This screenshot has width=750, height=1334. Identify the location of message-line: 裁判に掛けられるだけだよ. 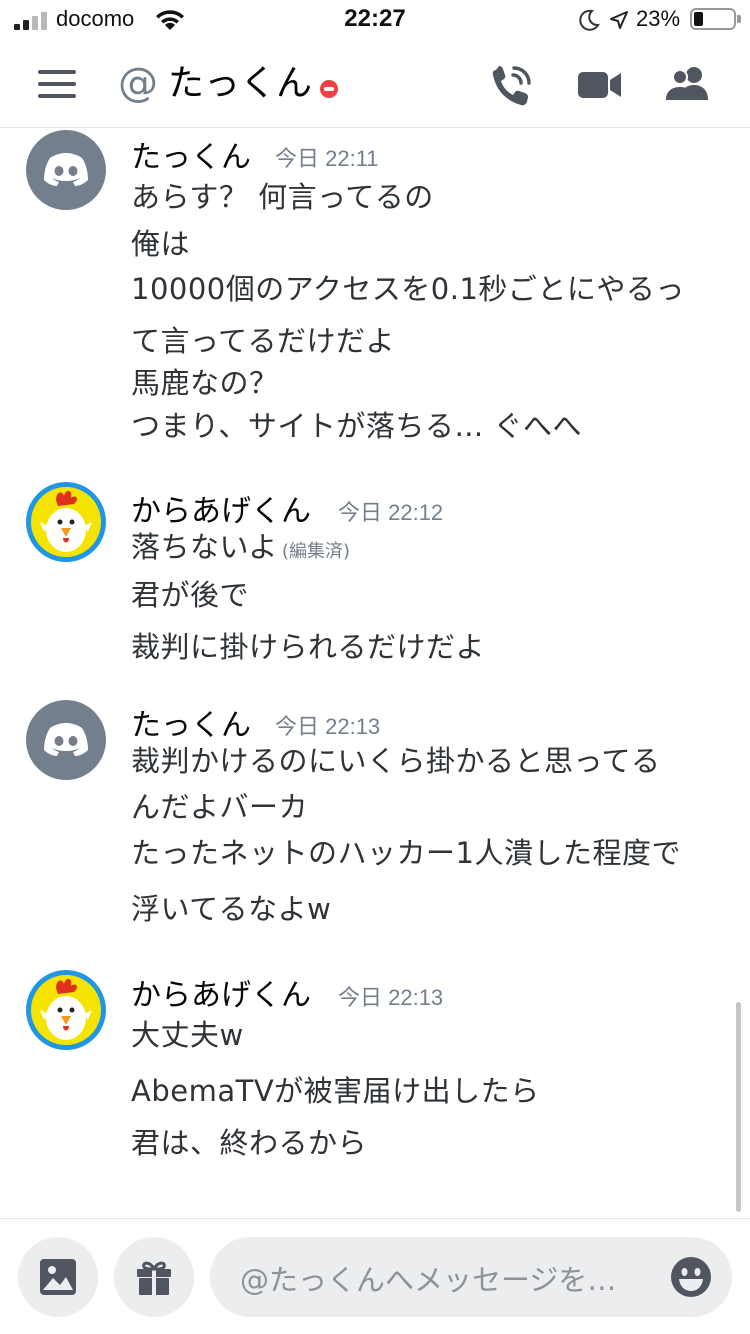
(308, 647).